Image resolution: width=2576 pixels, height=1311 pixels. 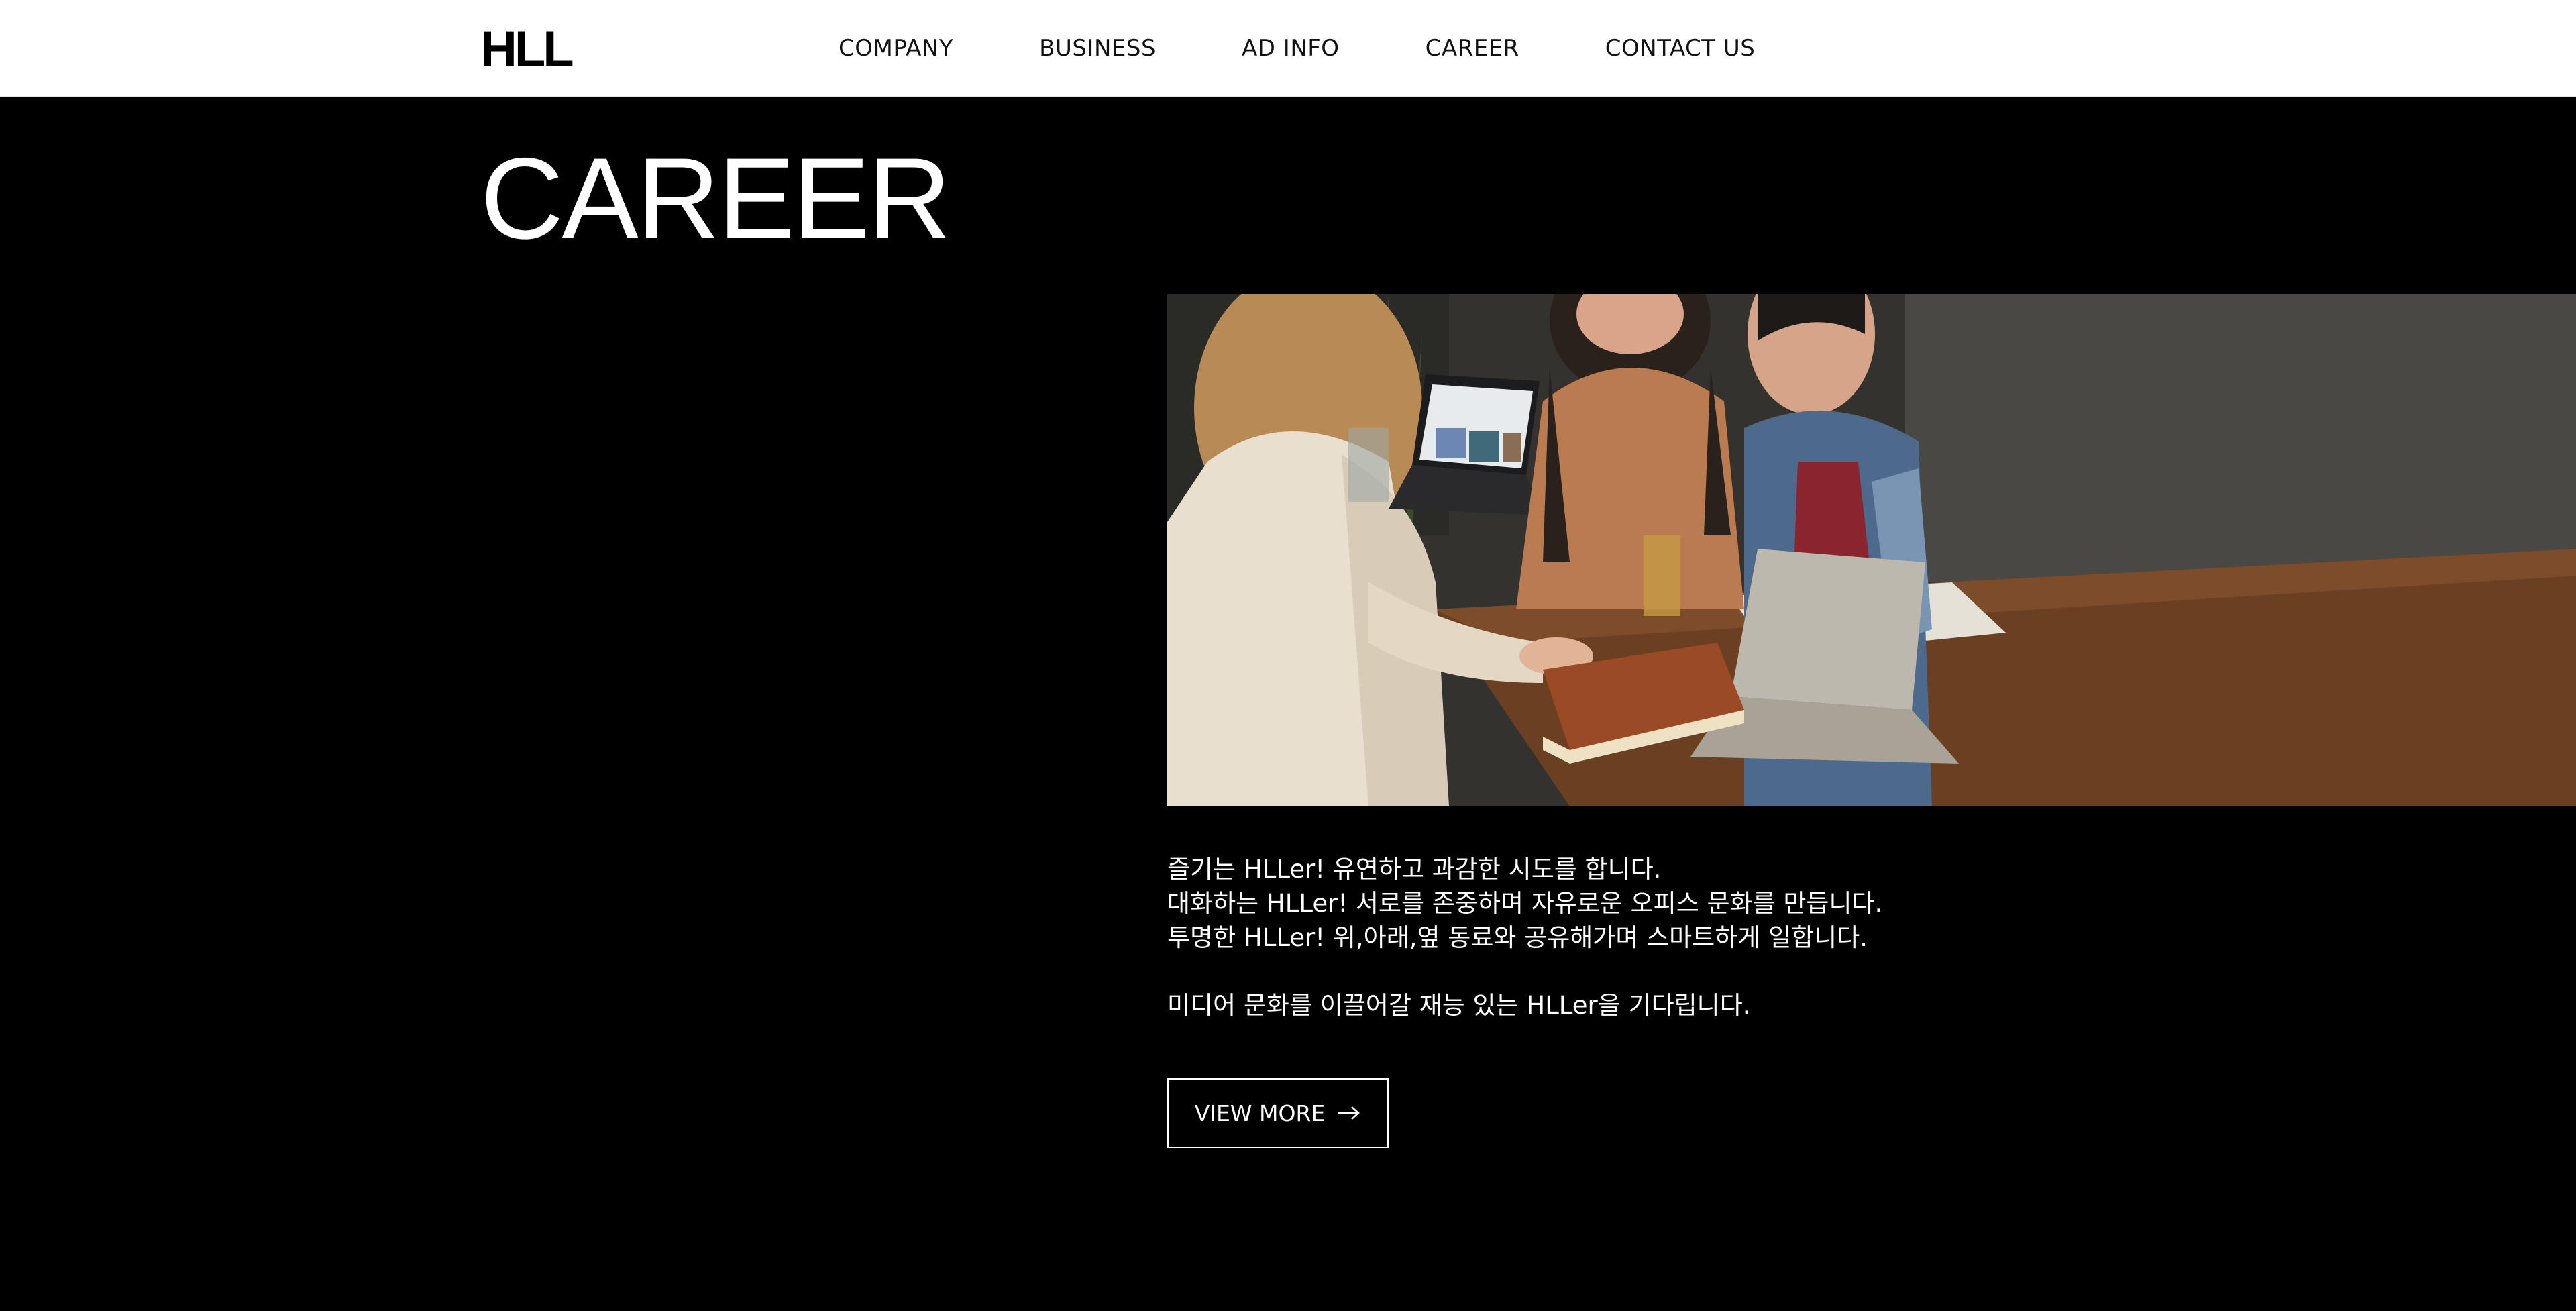 I want to click on nav-item-company: COMPANY, so click(x=896, y=49).